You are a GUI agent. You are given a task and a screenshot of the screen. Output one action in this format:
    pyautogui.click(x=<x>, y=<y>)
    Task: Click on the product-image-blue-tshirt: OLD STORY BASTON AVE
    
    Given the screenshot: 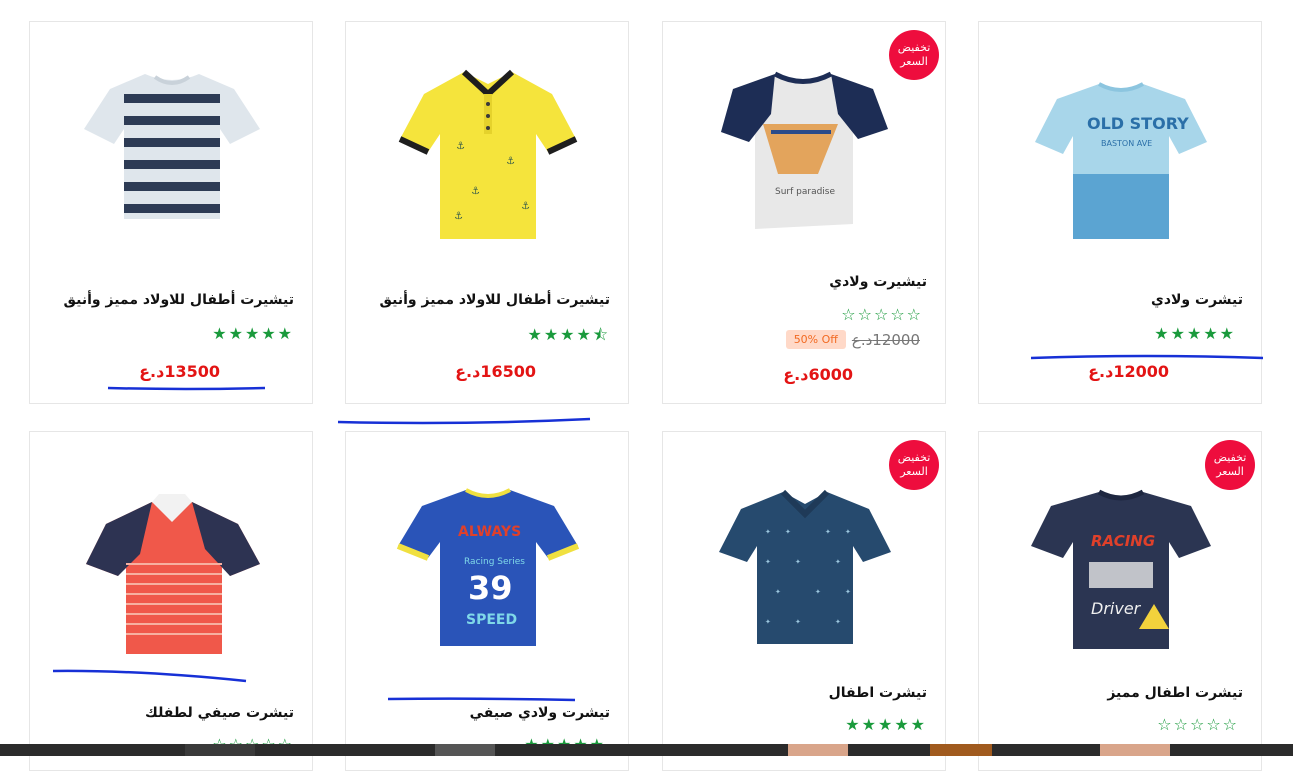 What is the action you would take?
    pyautogui.click(x=1121, y=144)
    